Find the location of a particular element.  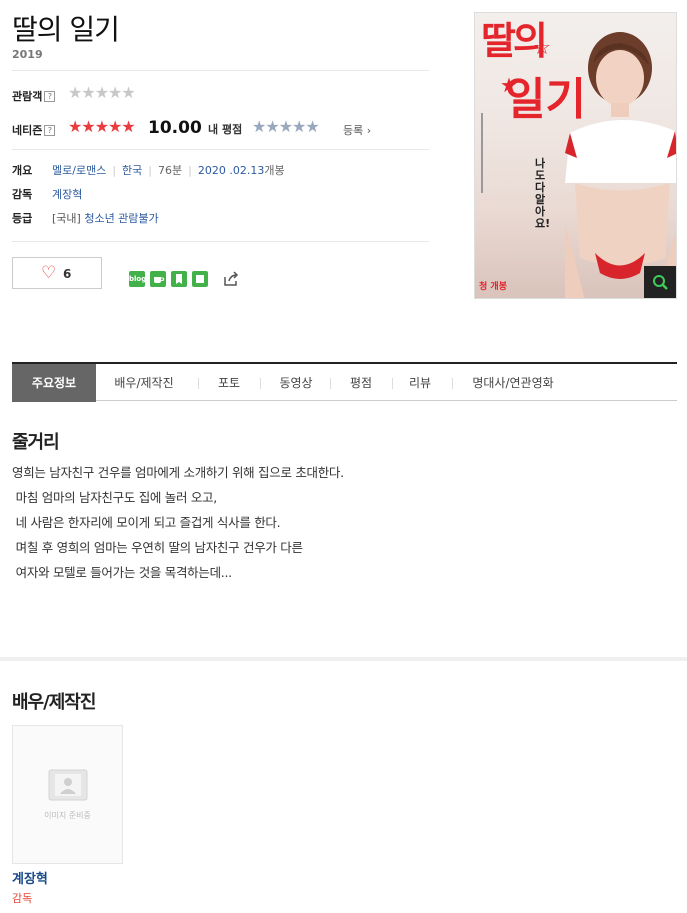

audience-rating-label: 관람객? is located at coordinates (34, 96).